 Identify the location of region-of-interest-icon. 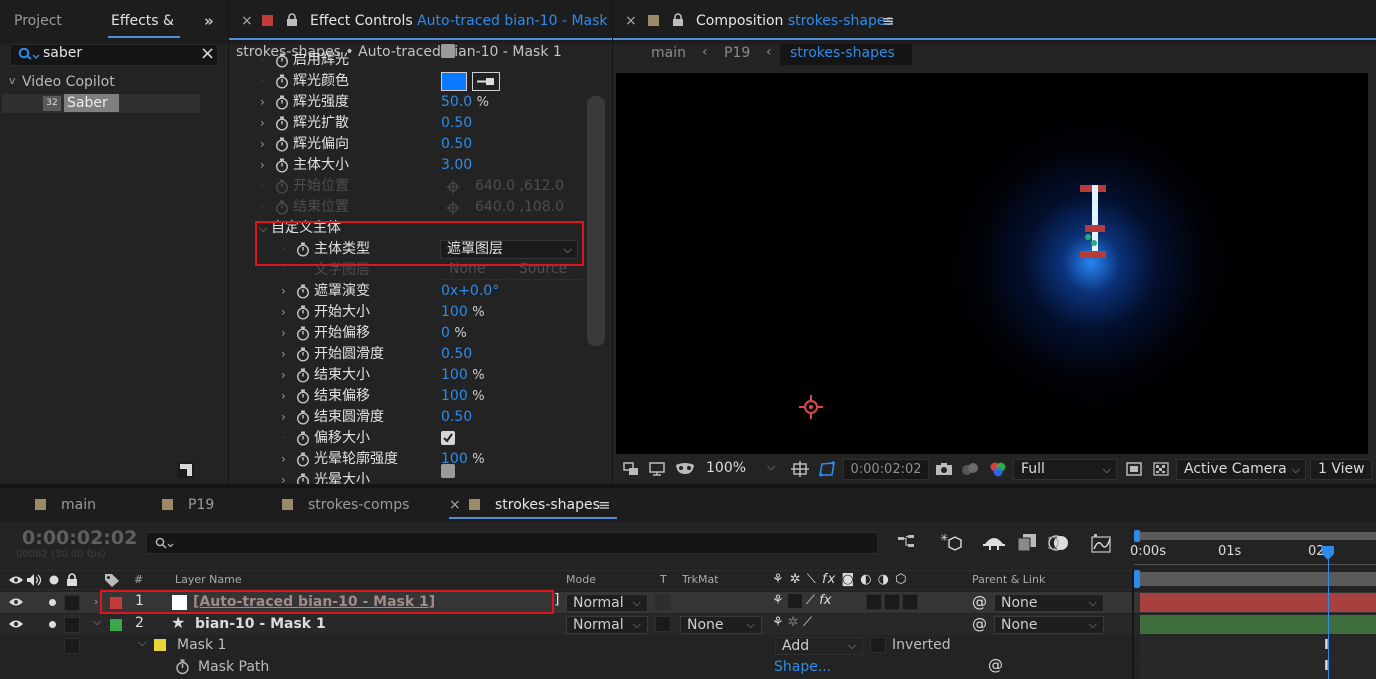
(800, 469).